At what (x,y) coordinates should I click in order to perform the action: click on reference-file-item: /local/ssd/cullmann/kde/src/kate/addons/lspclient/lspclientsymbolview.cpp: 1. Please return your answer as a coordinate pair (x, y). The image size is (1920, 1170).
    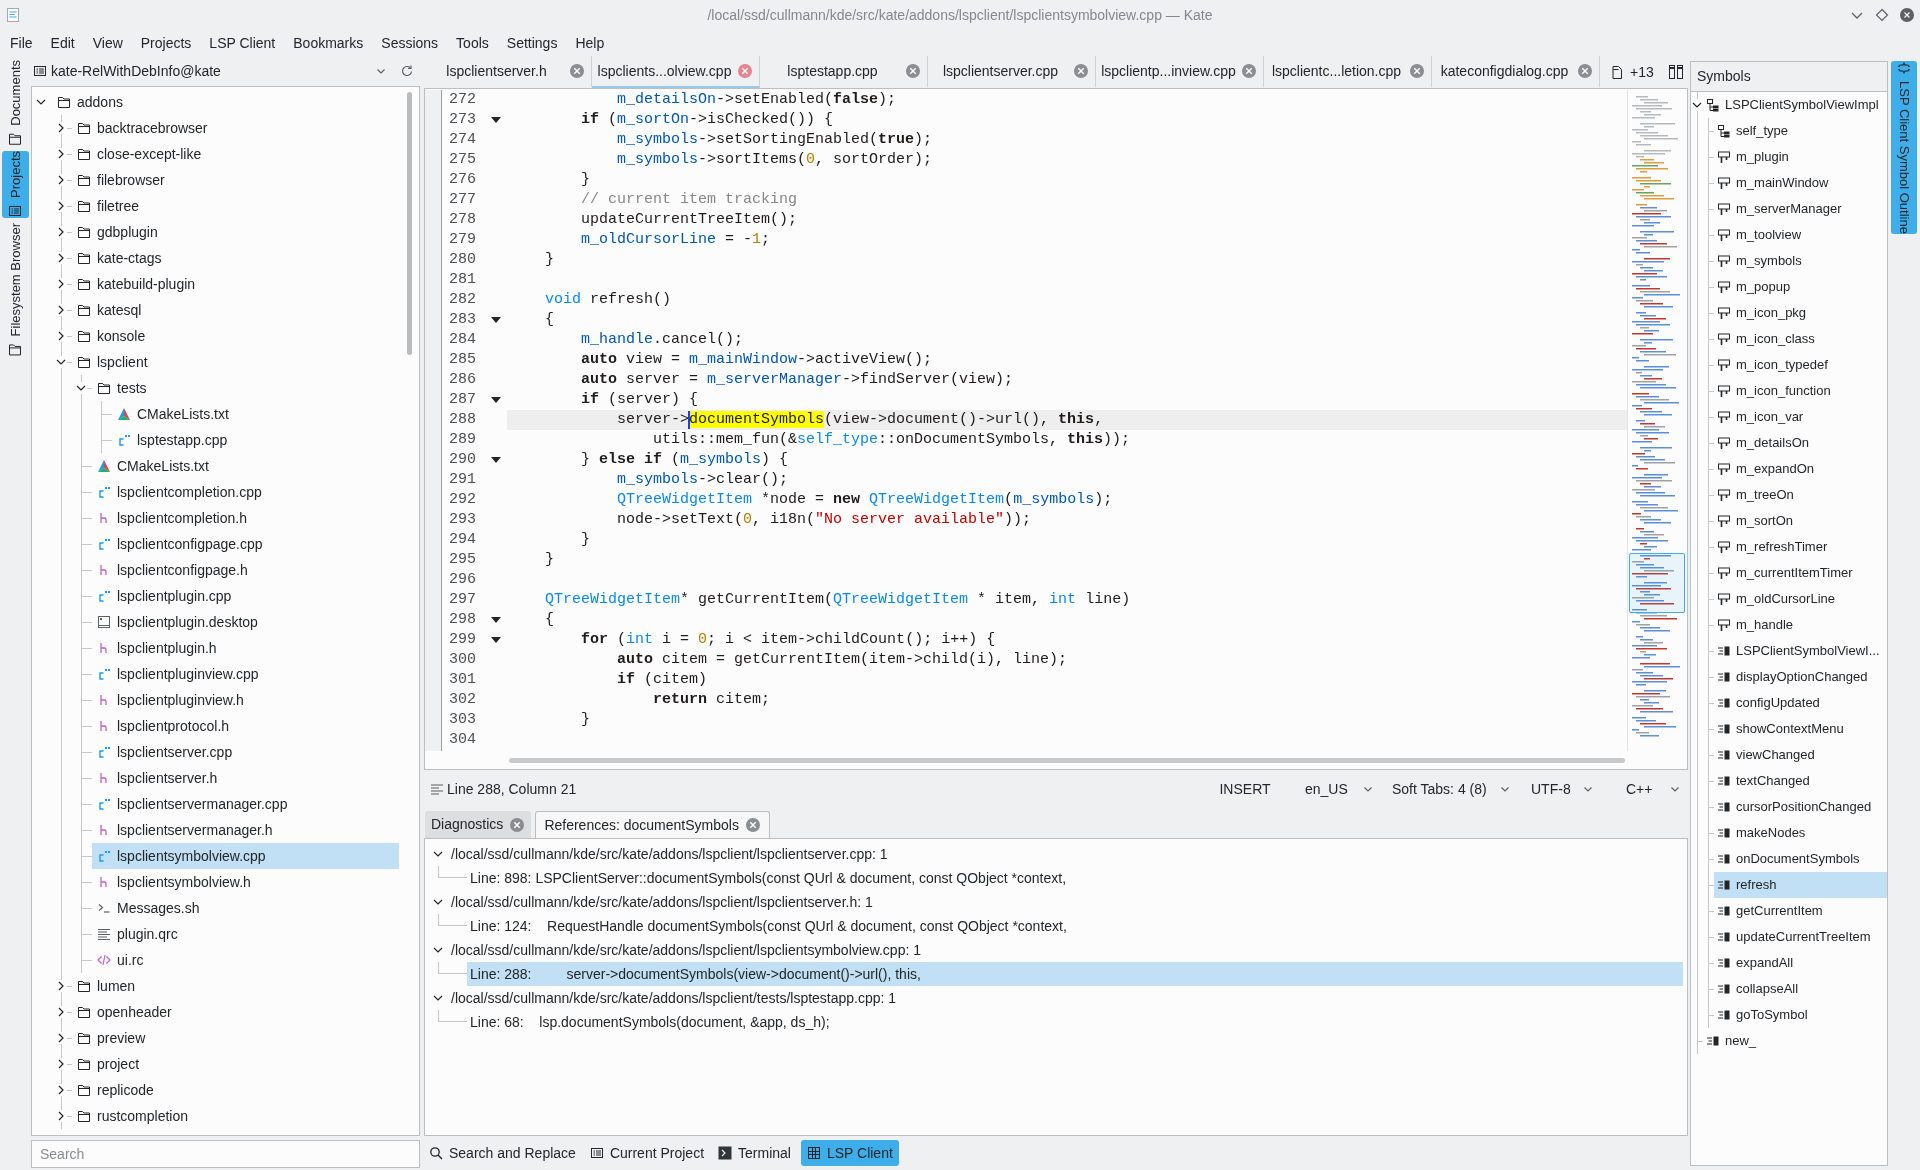
    Looking at the image, I should click on (686, 950).